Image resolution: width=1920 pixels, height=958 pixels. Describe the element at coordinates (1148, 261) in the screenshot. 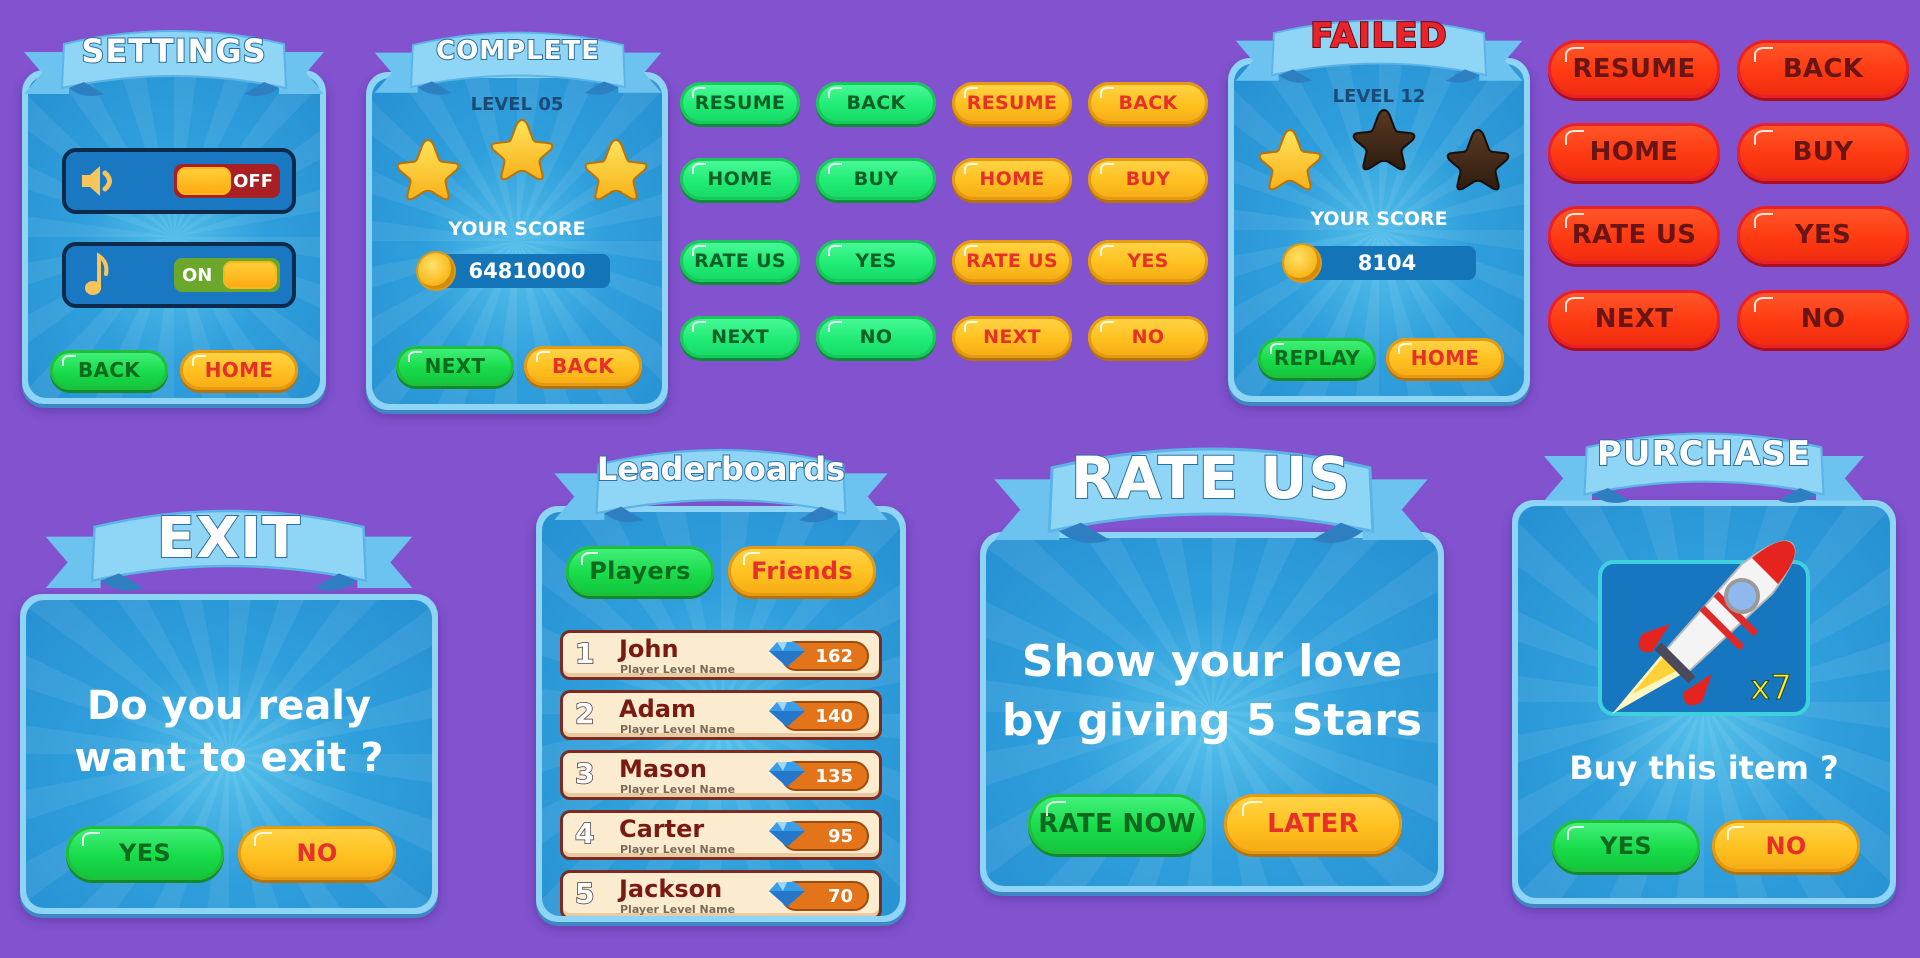

I see `yellow-yes-button: YES` at that location.